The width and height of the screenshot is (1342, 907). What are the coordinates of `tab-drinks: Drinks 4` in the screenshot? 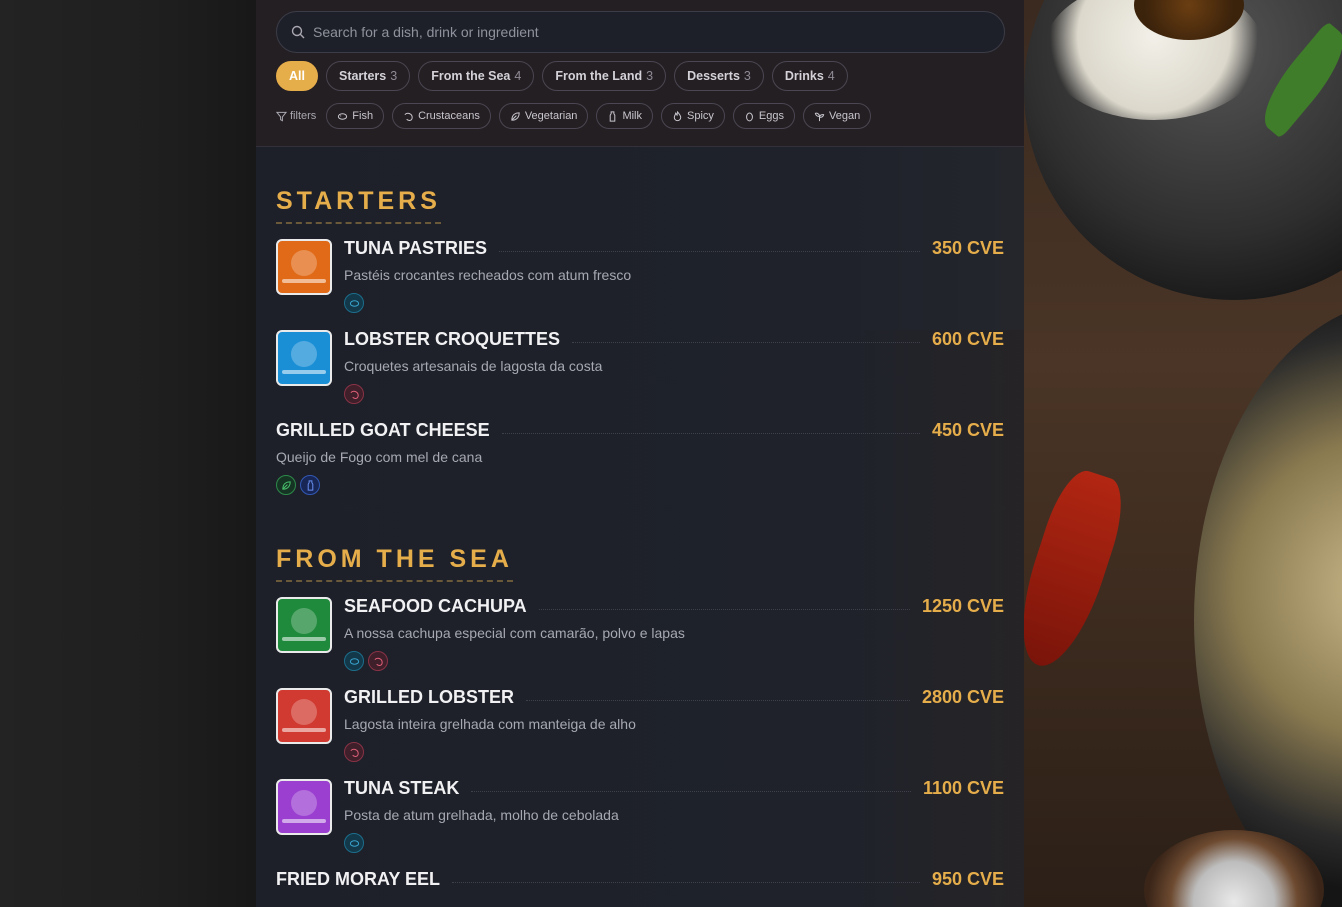 It's located at (809, 76).